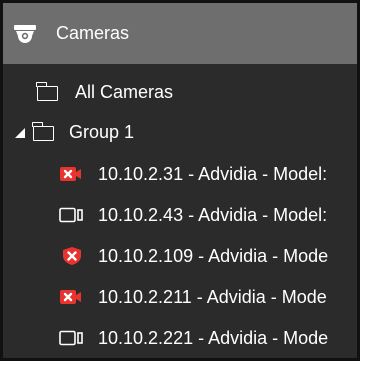  Describe the element at coordinates (212, 297) in the screenshot. I see `camera-label: 10.10.2.211 - Advidia - Mode` at that location.